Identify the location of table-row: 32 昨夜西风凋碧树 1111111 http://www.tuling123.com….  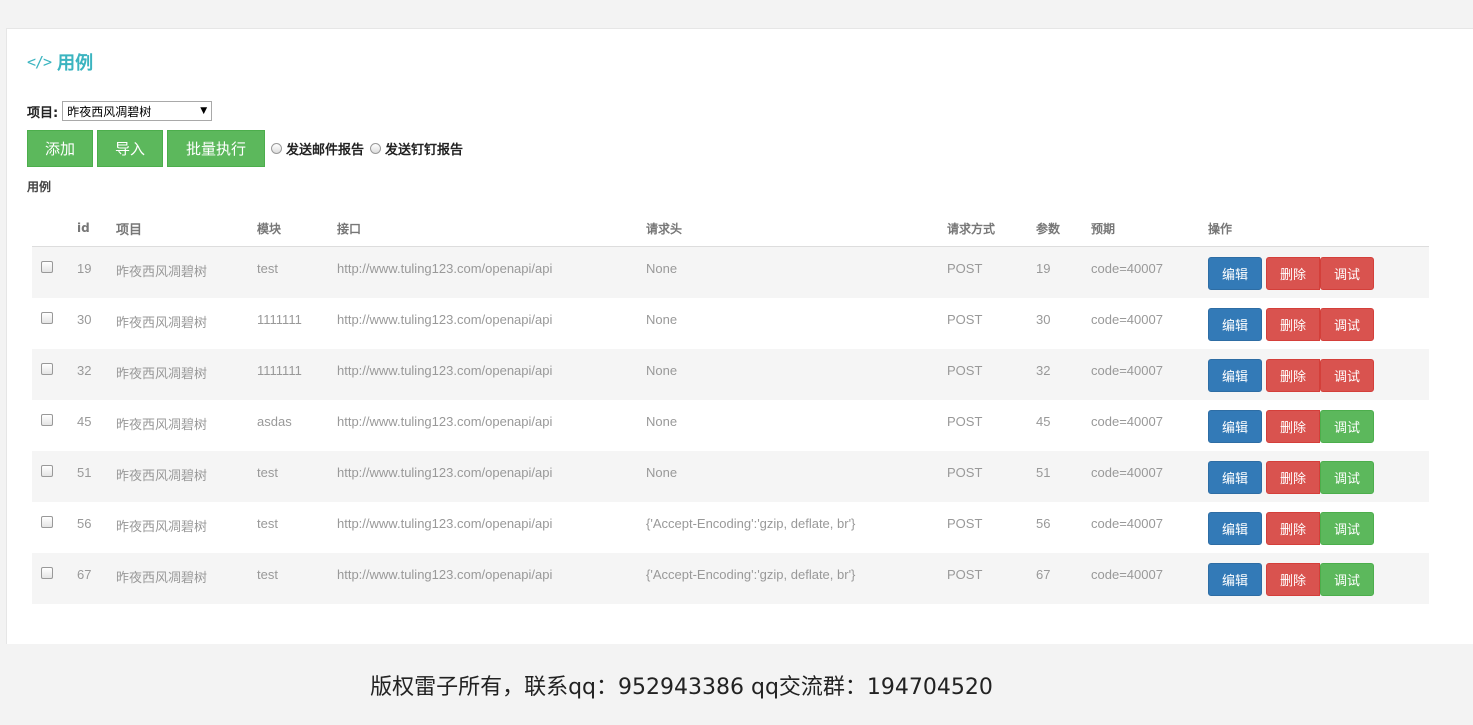
(730, 374).